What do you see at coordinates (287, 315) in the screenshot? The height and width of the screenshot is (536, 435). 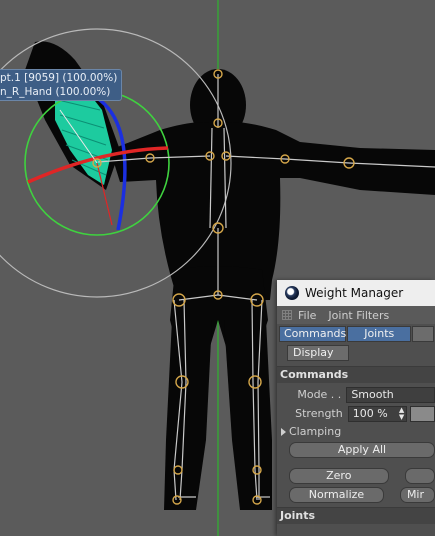 I see `grip-icon` at bounding box center [287, 315].